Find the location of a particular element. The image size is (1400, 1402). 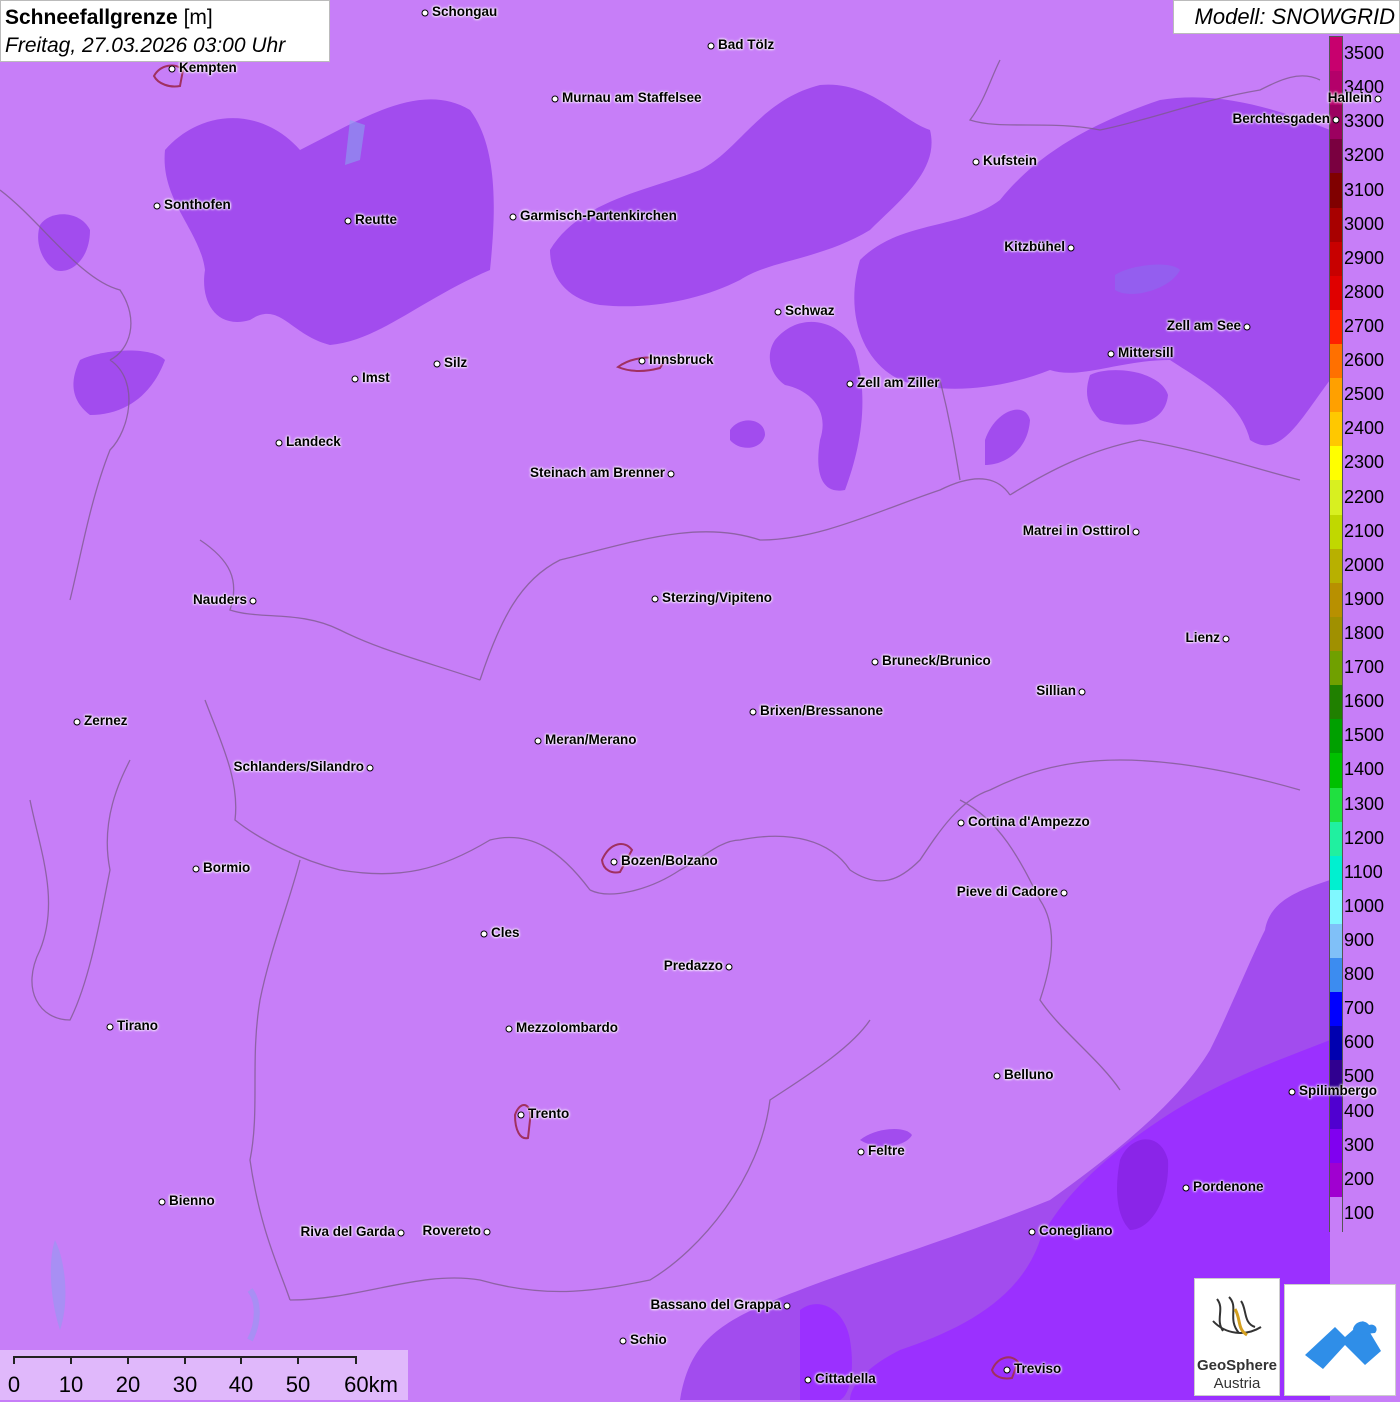

city-label: Conegliano is located at coordinates (1076, 1231).